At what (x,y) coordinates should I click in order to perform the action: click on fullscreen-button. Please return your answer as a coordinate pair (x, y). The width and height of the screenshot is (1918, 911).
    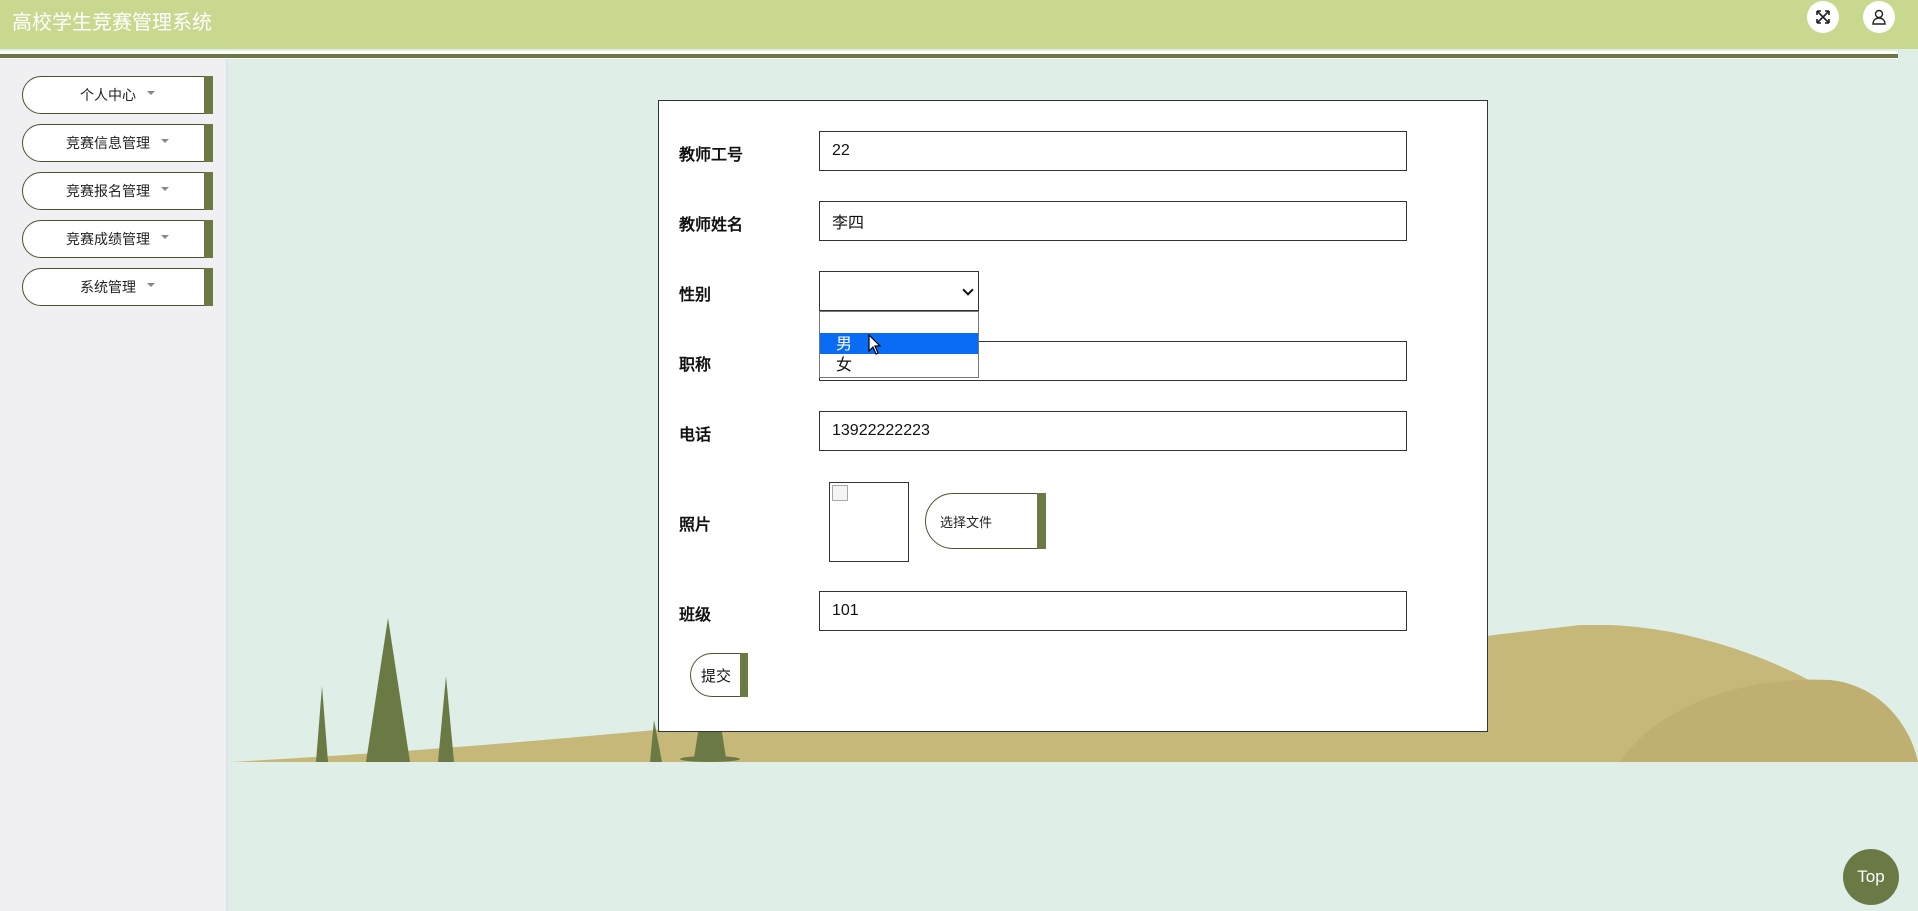
    Looking at the image, I should click on (1823, 17).